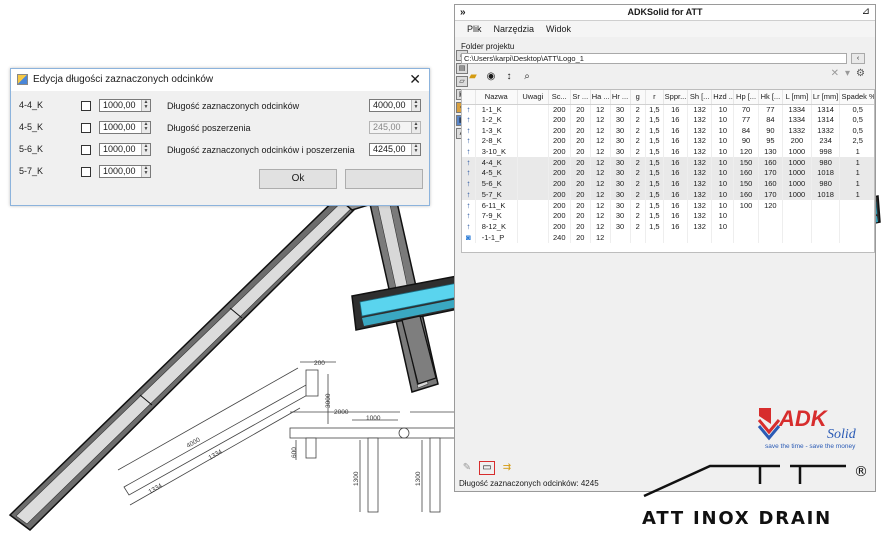 The width and height of the screenshot is (881, 548). Describe the element at coordinates (826, 97) in the screenshot. I see `grid-column-header: Lr [mm]` at that location.